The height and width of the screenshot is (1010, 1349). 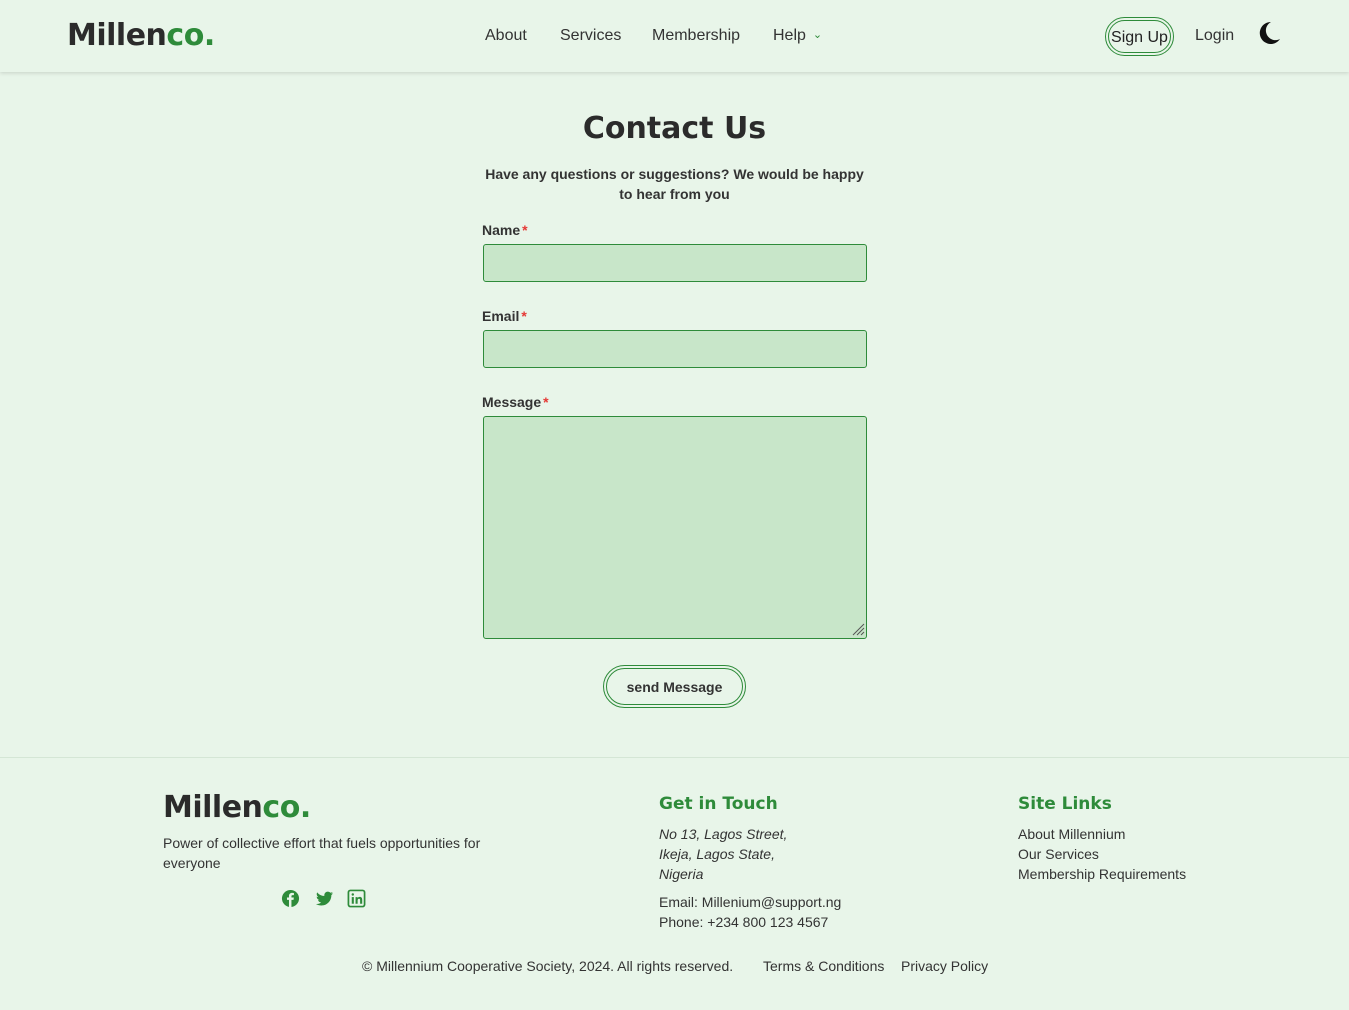 What do you see at coordinates (944, 966) in the screenshot?
I see `privacy-link: Privacy Policy` at bounding box center [944, 966].